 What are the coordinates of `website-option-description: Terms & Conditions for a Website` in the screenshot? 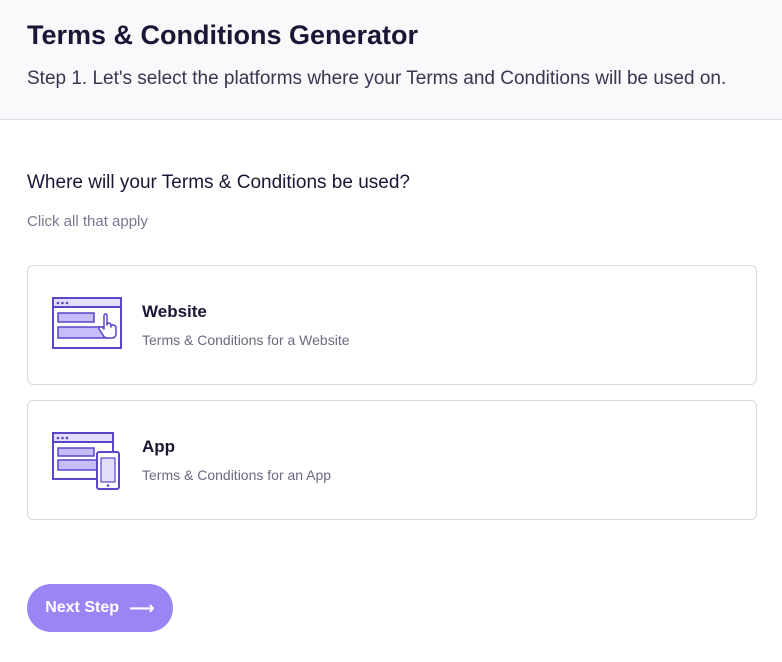 It's located at (246, 340).